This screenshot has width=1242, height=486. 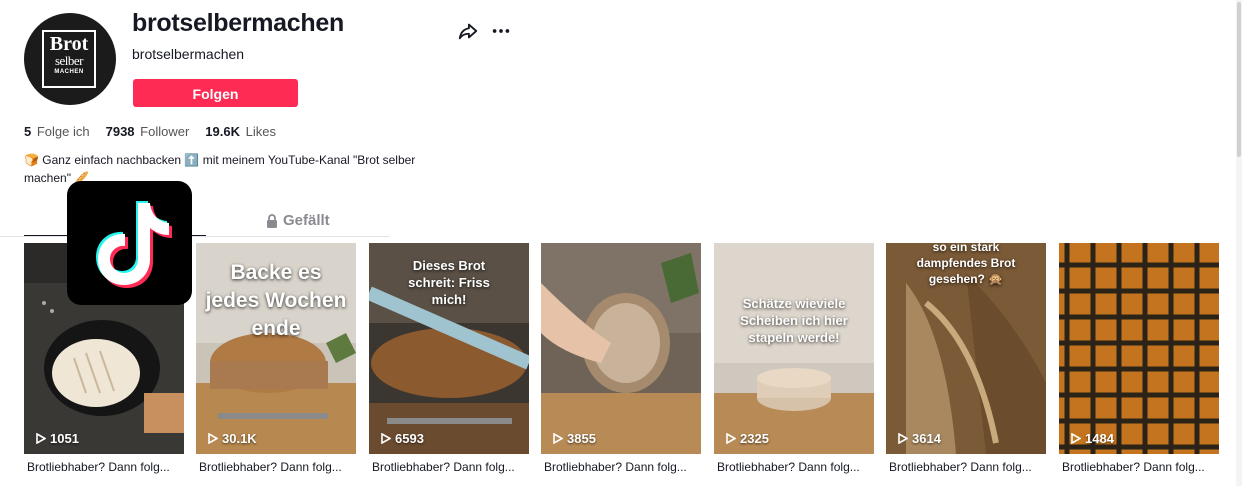 I want to click on avatar: Brot selber MACHEN, so click(x=70, y=59).